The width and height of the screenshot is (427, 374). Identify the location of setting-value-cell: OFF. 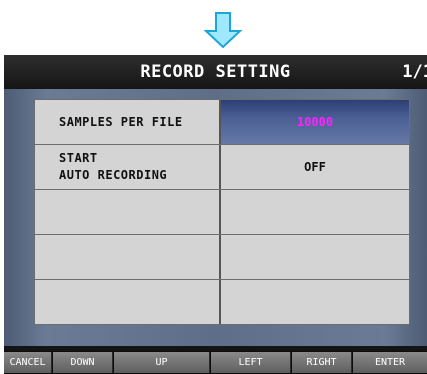
(314, 167).